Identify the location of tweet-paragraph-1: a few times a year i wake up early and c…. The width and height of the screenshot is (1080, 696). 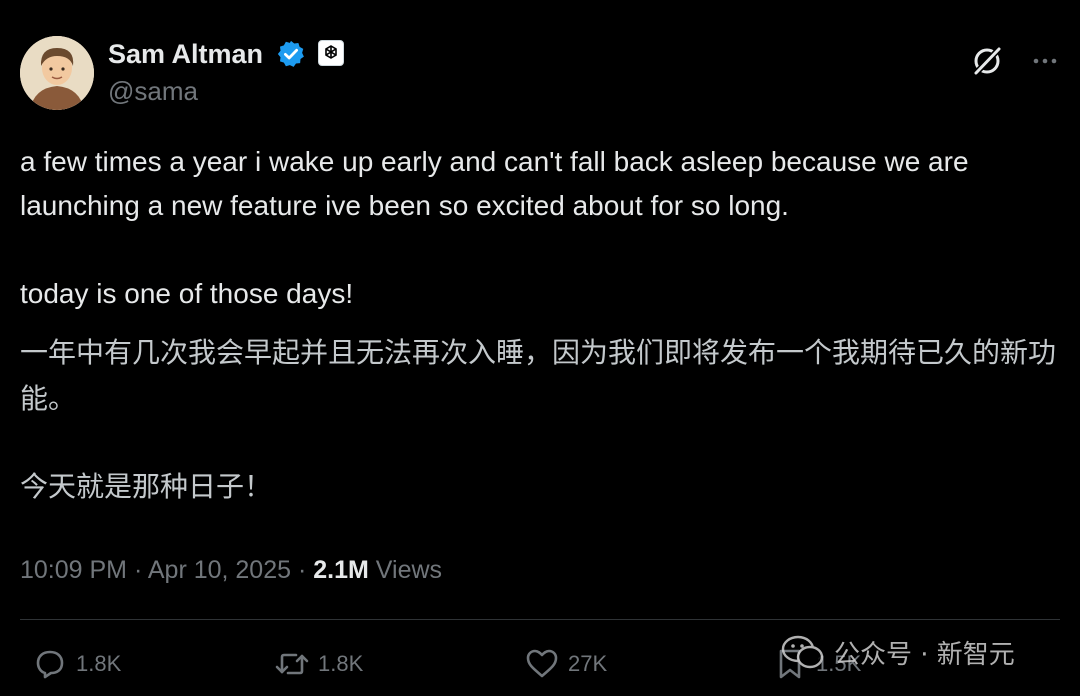
(494, 183).